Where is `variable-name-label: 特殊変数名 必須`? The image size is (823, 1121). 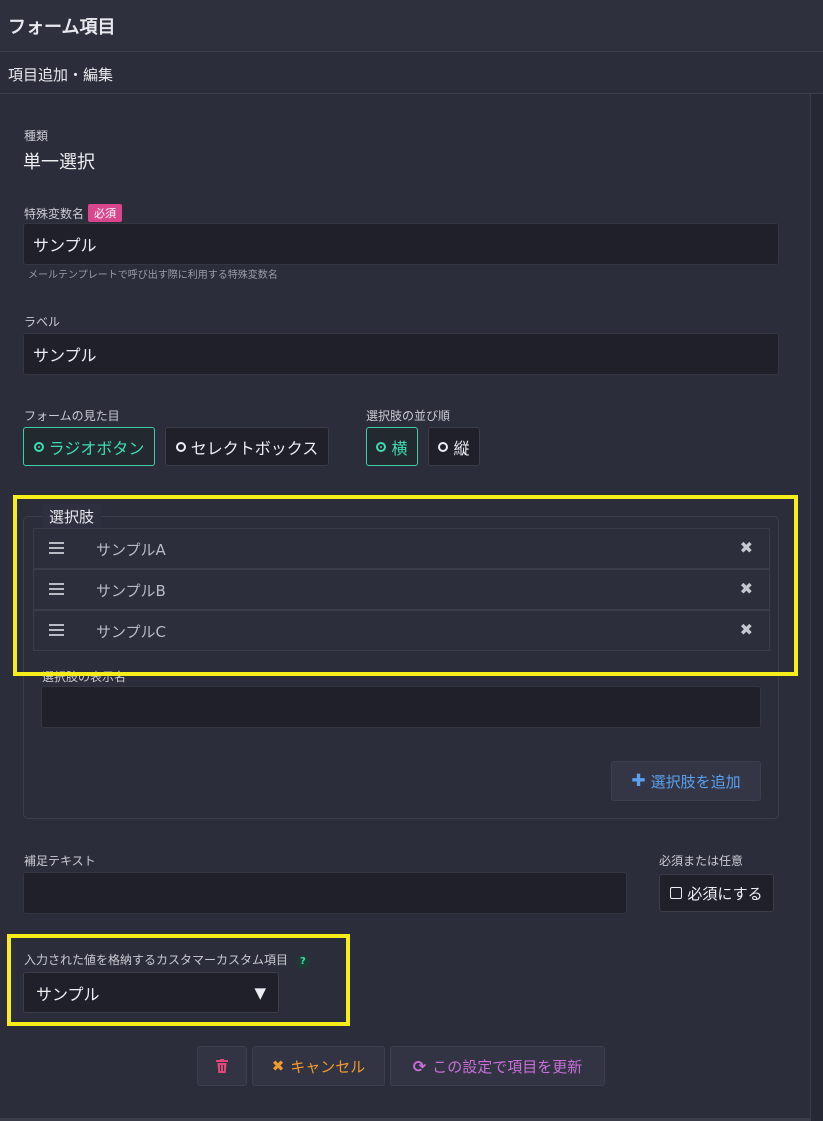
variable-name-label: 特殊変数名 必須 is located at coordinates (73, 213).